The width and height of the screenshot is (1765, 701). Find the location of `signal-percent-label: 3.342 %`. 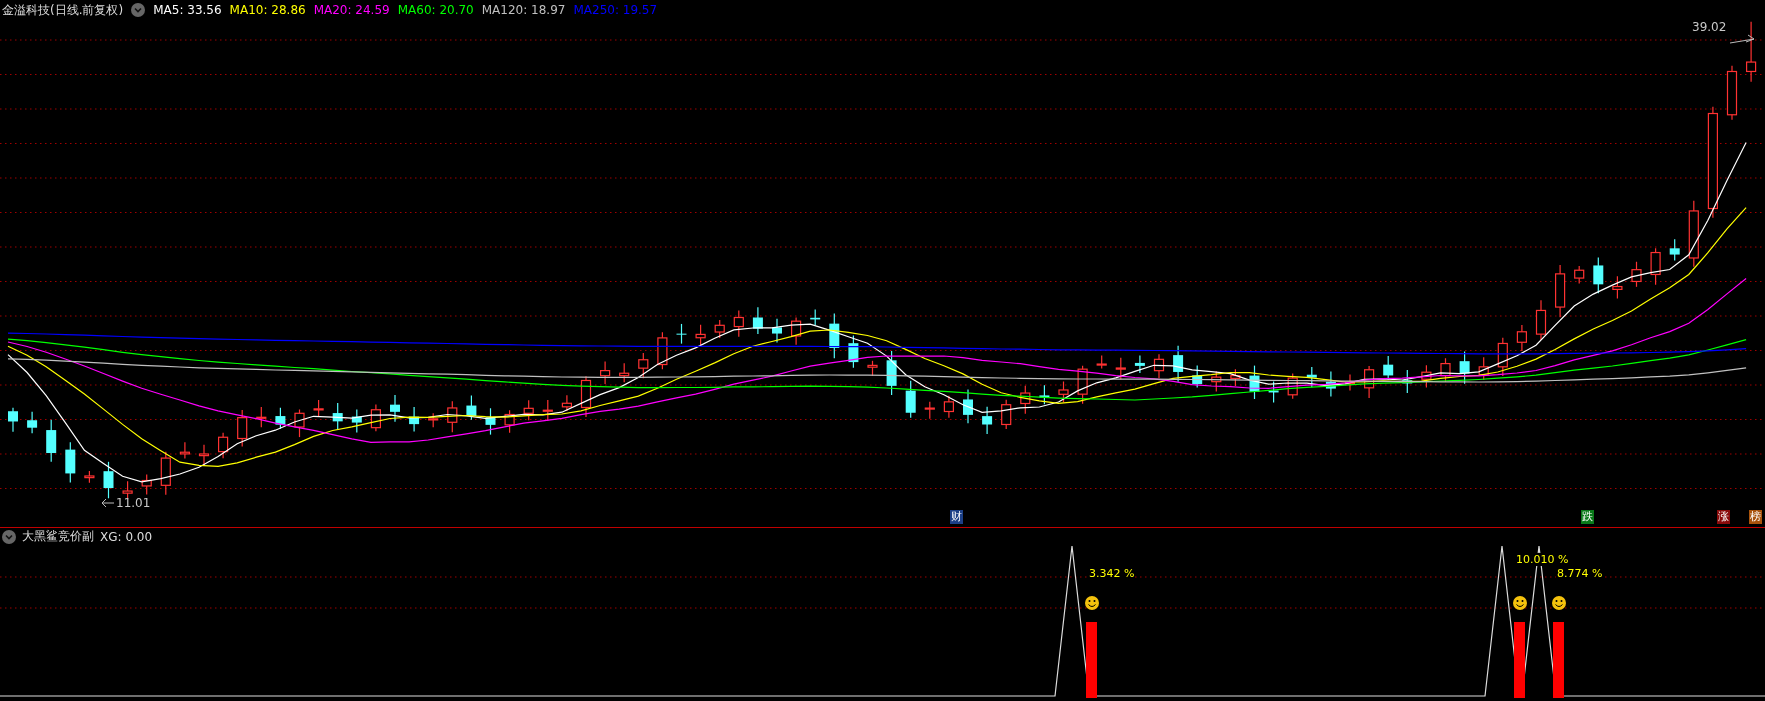

signal-percent-label: 3.342 % is located at coordinates (1112, 573).